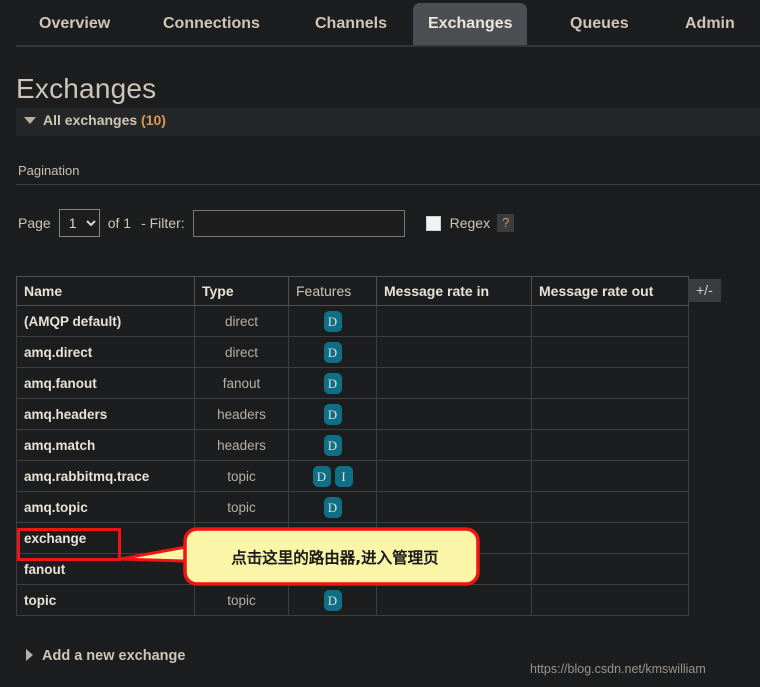 This screenshot has width=760, height=687. I want to click on table-row: (AMQP default) direct D, so click(352, 321).